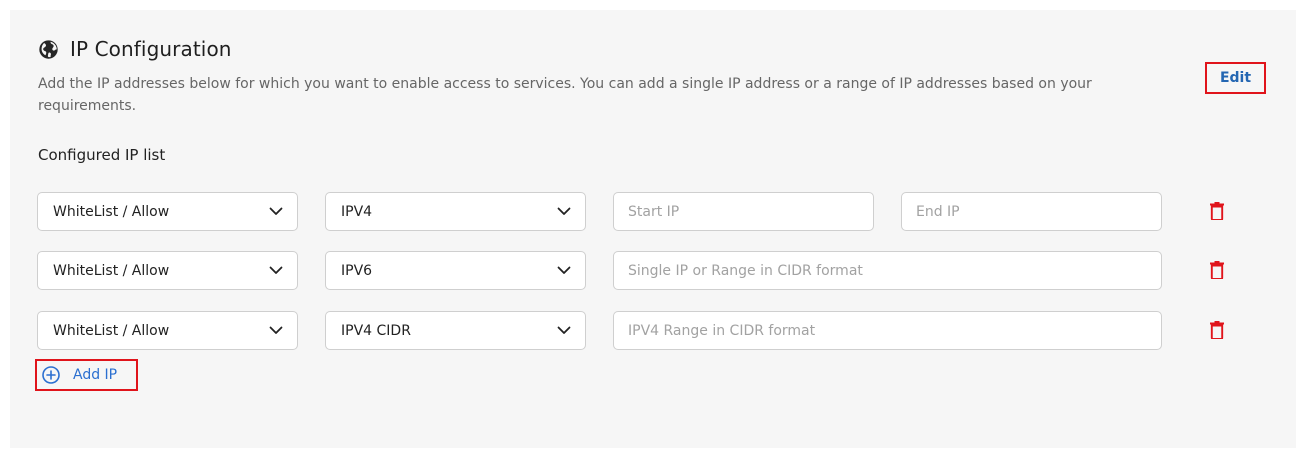  Describe the element at coordinates (51, 375) in the screenshot. I see `plus-circle-icon` at that location.